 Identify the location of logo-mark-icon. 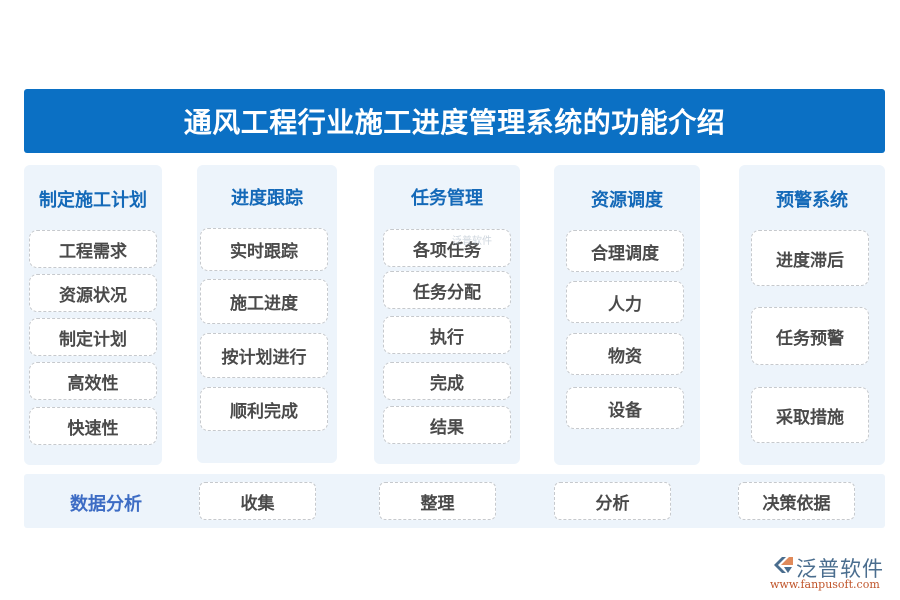
(783, 565).